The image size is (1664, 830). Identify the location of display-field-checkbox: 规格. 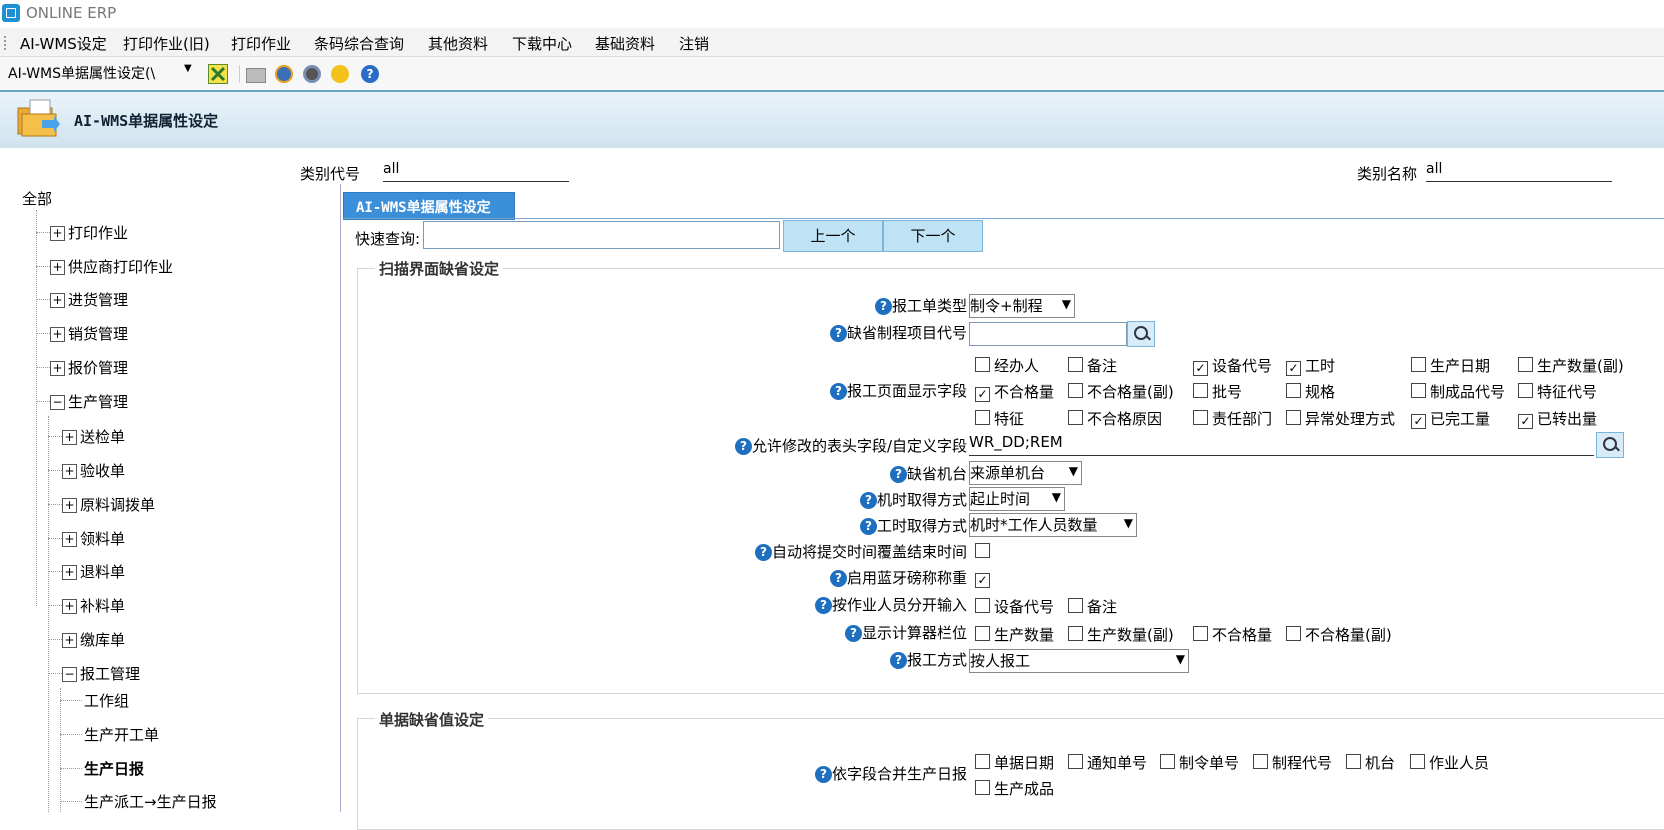
(1310, 391).